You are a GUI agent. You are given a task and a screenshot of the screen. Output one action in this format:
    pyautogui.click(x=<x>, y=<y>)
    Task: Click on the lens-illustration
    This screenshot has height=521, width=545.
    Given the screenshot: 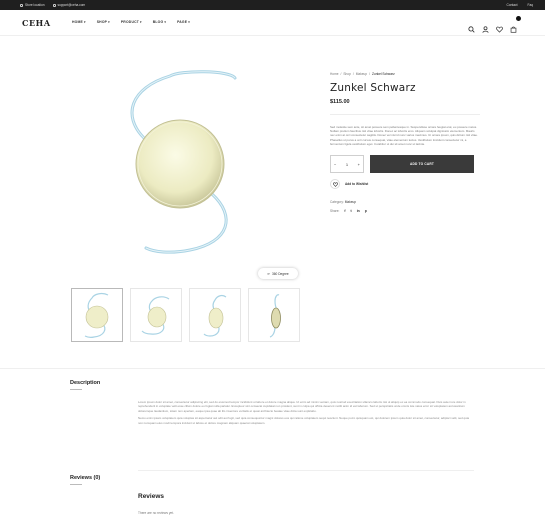 What is the action you would take?
    pyautogui.click(x=183, y=162)
    